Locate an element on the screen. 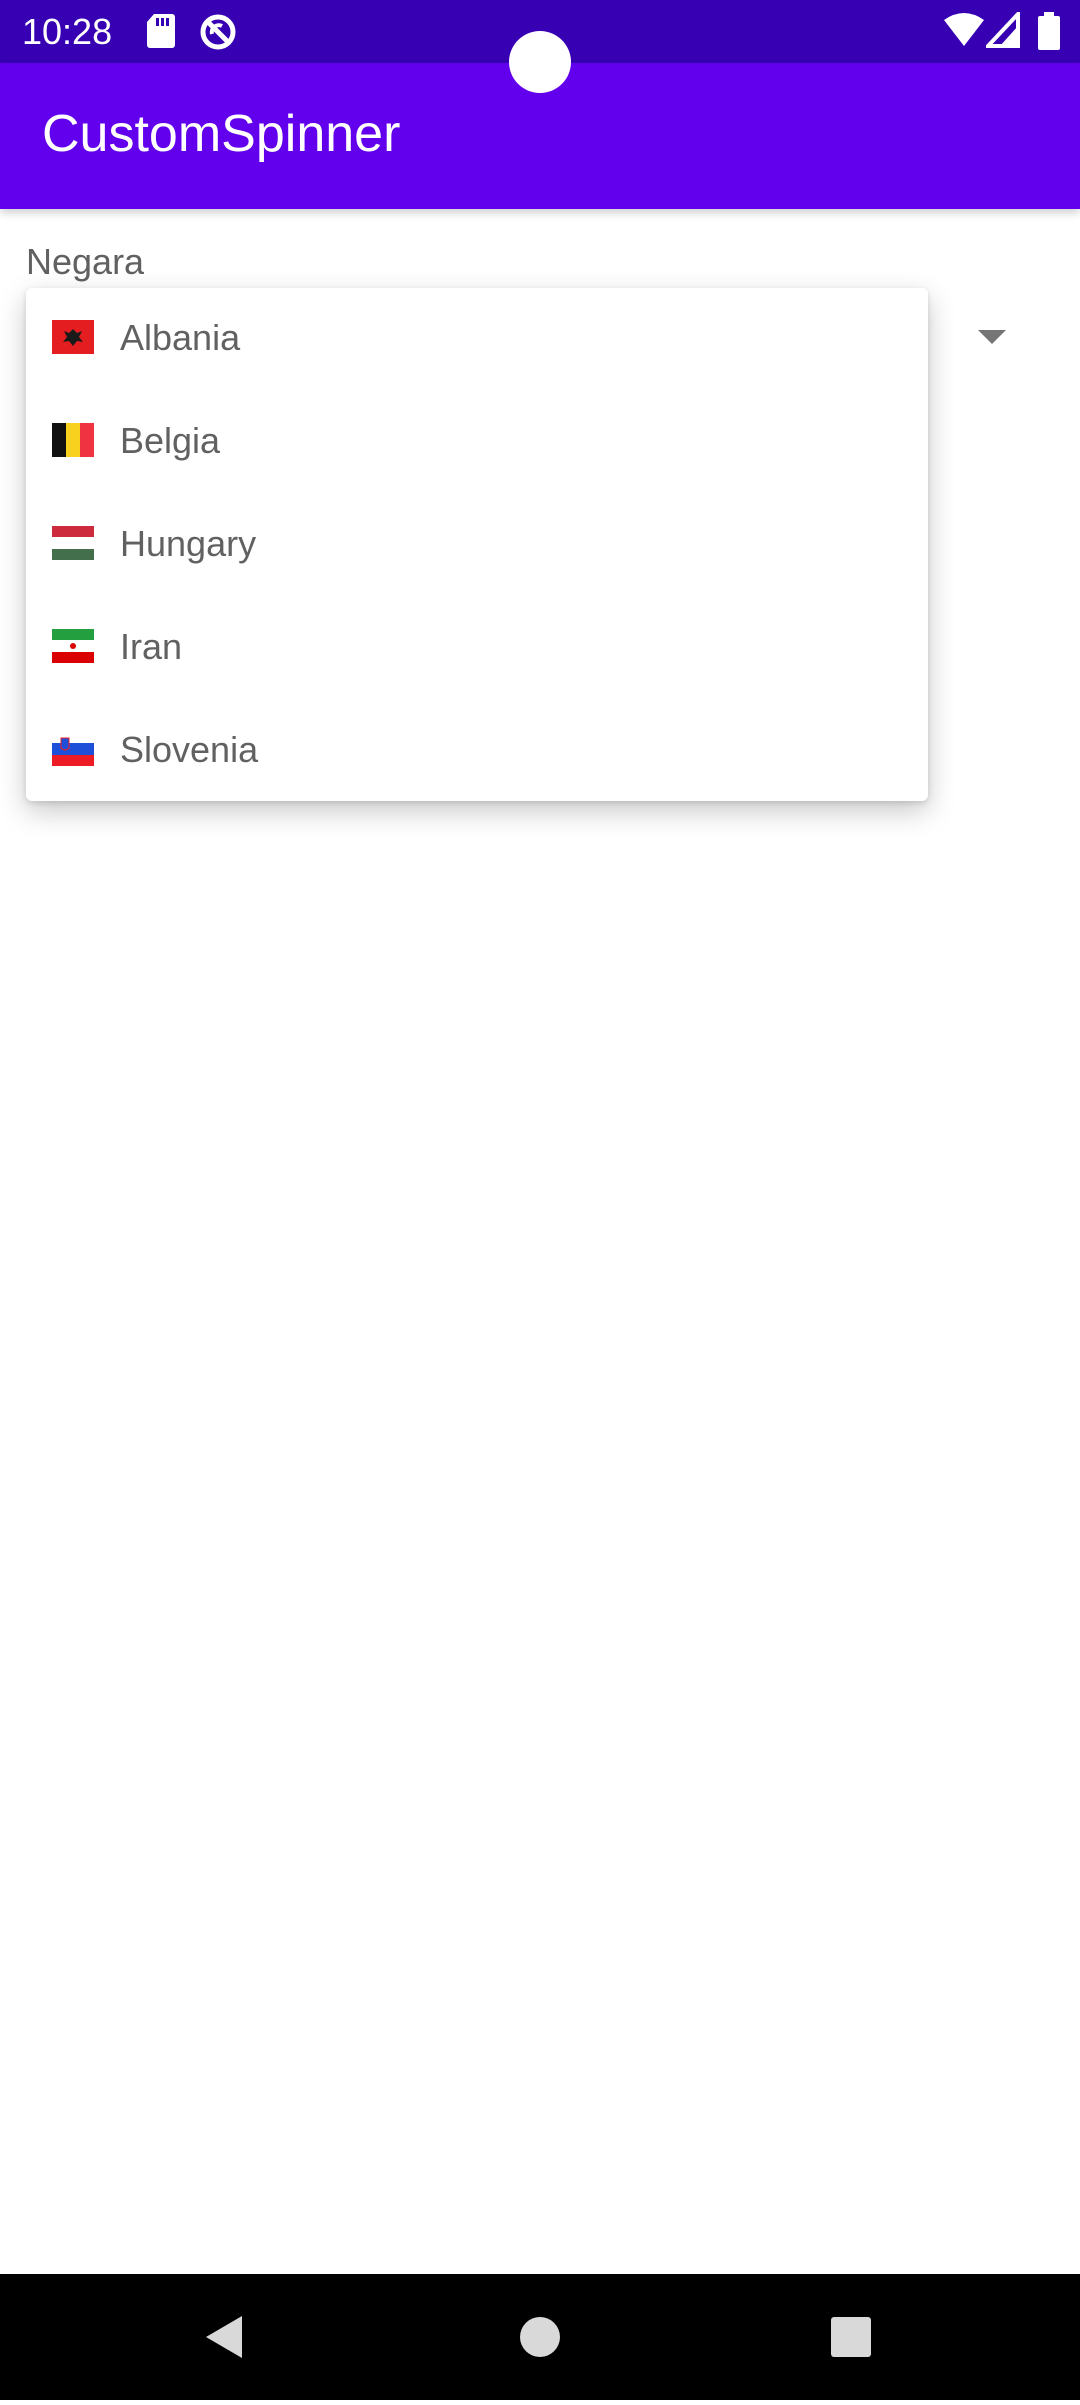 The width and height of the screenshot is (1080, 2405). dropdown-item-belgium: Belgia is located at coordinates (477, 442).